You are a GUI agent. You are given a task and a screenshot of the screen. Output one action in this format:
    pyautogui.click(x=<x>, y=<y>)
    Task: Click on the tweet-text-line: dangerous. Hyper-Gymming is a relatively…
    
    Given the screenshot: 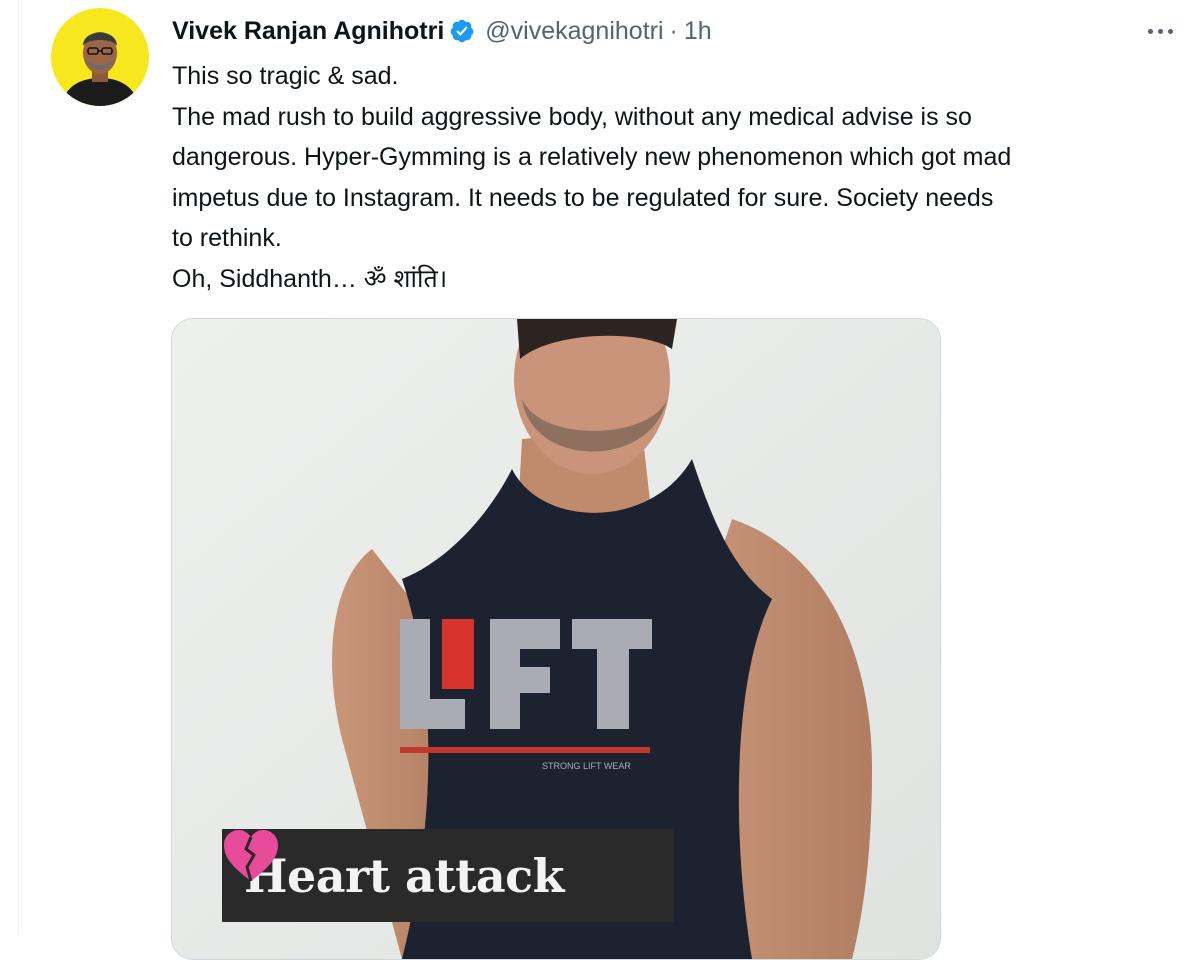 What is the action you would take?
    pyautogui.click(x=592, y=157)
    